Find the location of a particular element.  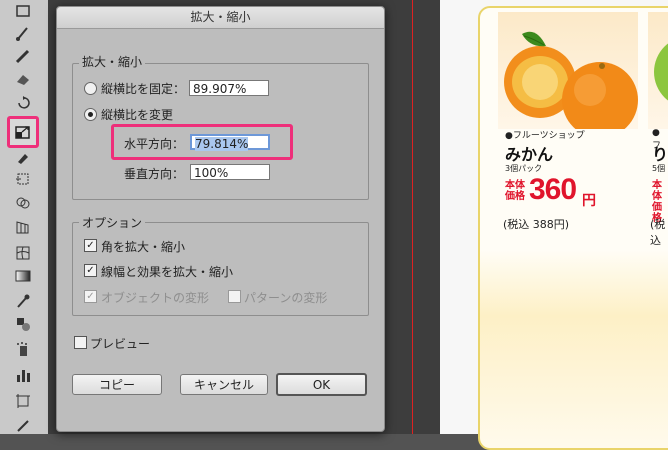

horizontal-label: 水平方向： is located at coordinates (154, 144).